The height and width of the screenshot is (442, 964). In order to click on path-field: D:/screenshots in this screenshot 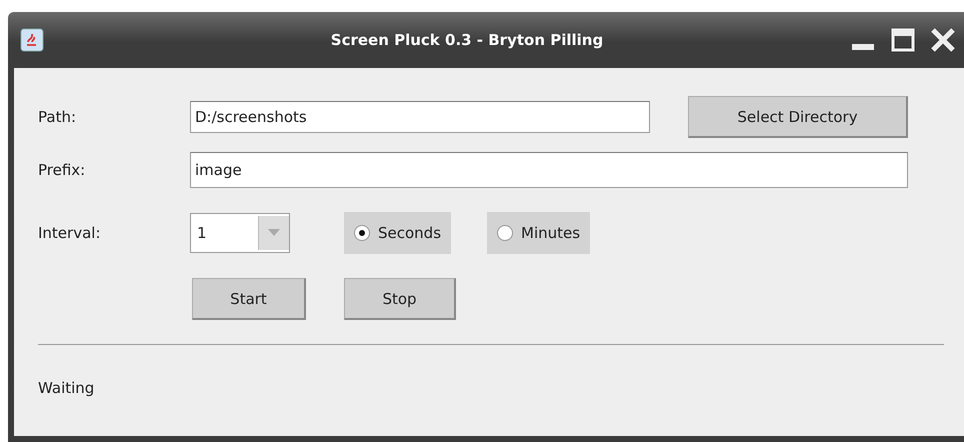, I will do `click(420, 117)`.